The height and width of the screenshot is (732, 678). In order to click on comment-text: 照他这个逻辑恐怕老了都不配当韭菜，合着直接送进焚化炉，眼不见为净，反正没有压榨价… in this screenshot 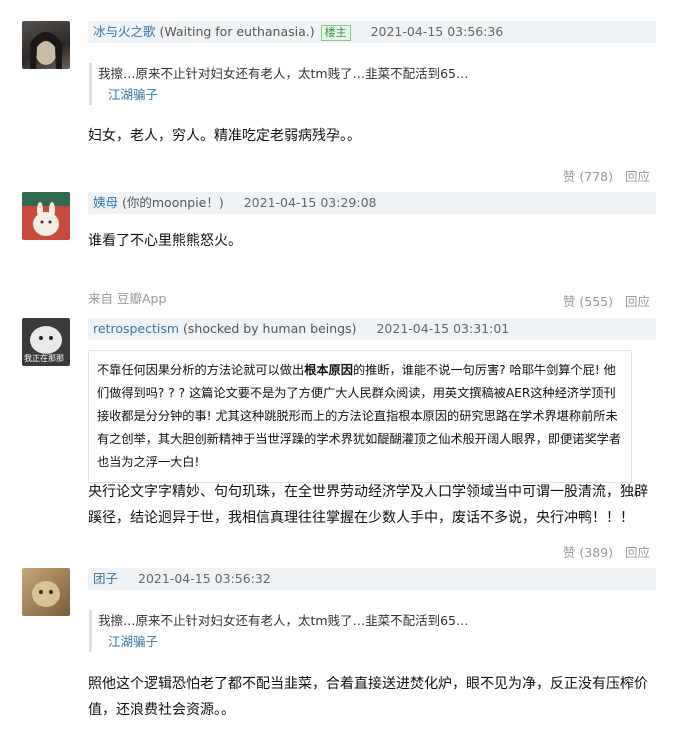, I will do `click(368, 697)`.